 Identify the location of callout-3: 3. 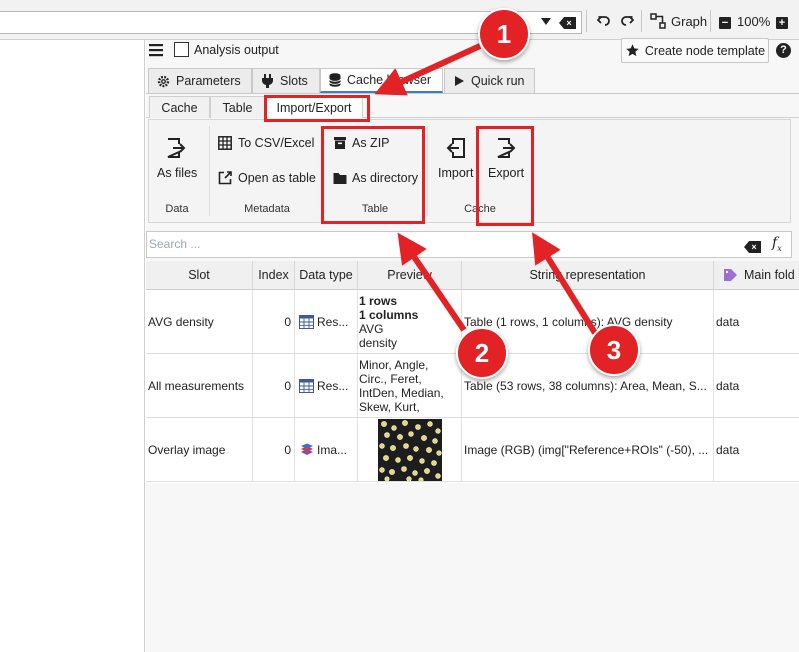
(614, 350).